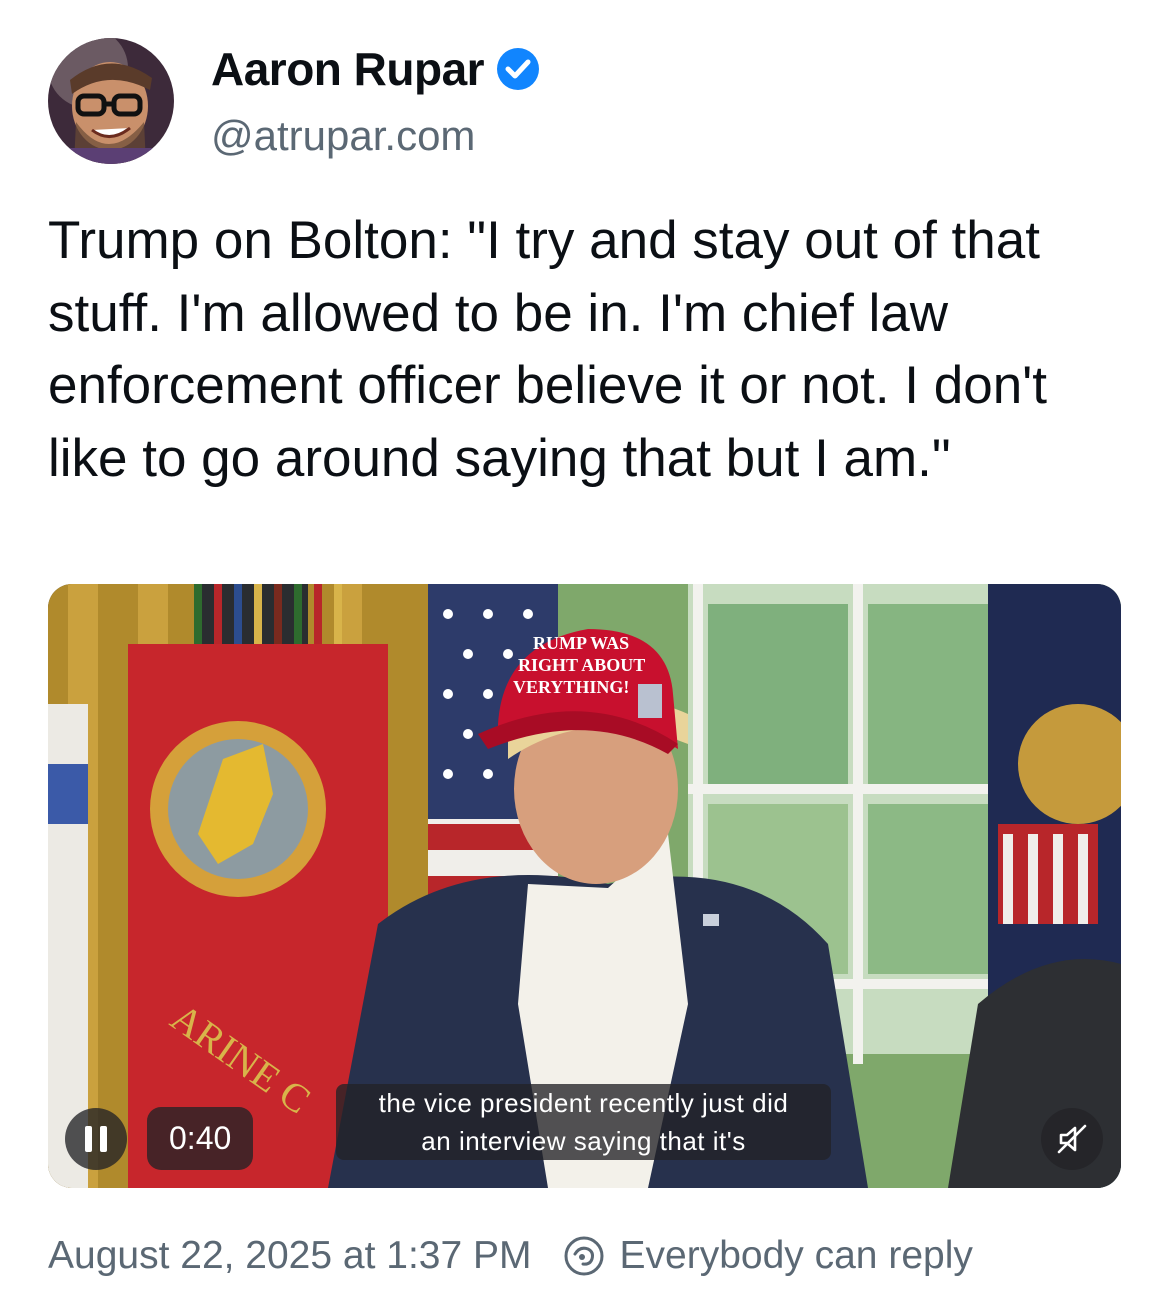 The width and height of the screenshot is (1170, 1306). What do you see at coordinates (518, 69) in the screenshot?
I see `verified-check-icon` at bounding box center [518, 69].